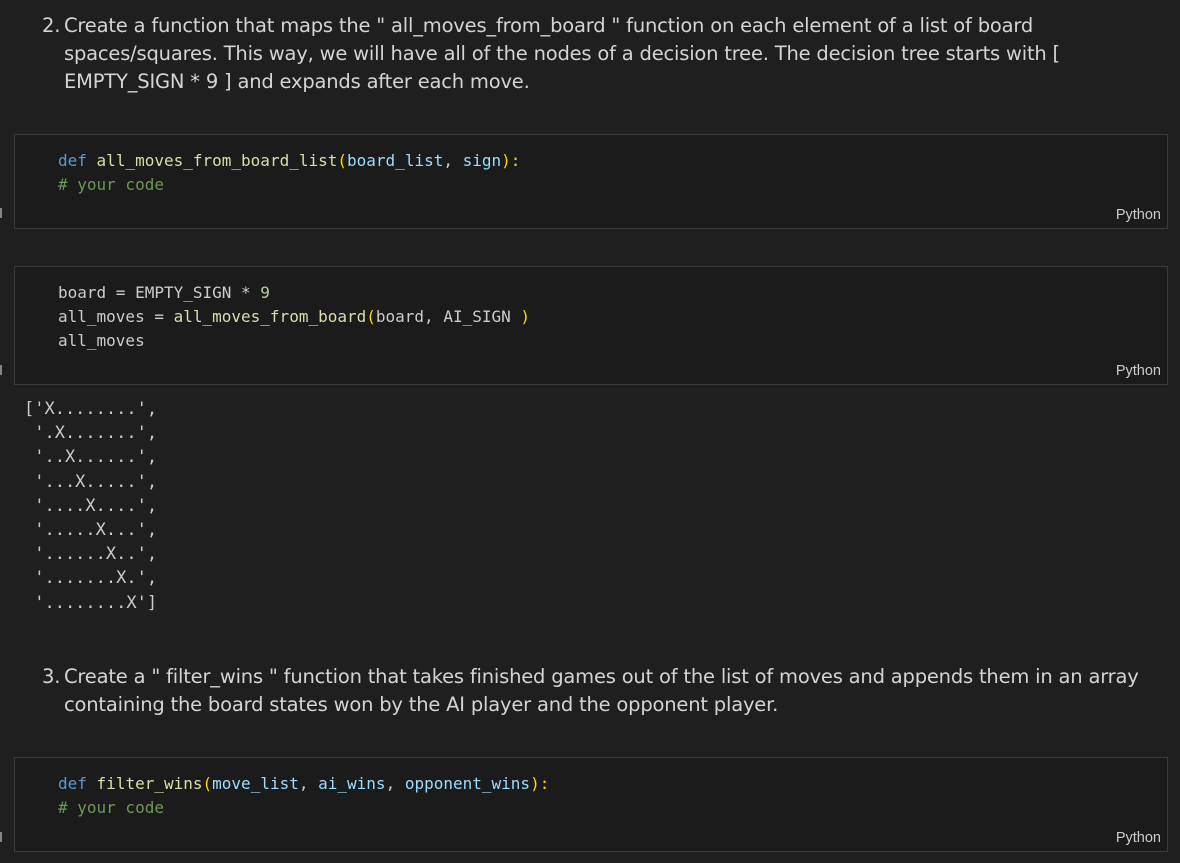 The image size is (1180, 863). I want to click on arguments: board, AI_SIGN, so click(448, 316).